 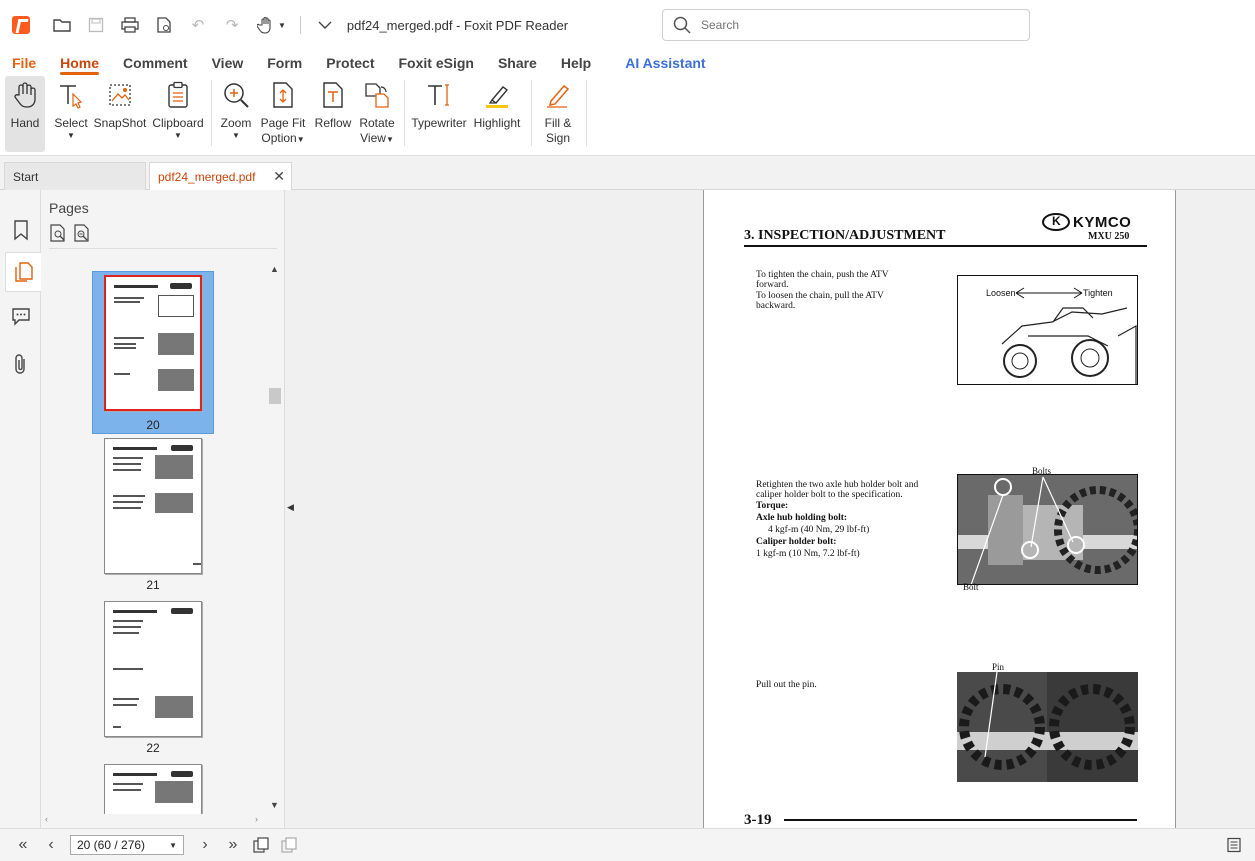 What do you see at coordinates (178, 114) in the screenshot?
I see `clipboard-button: Clipboard ▼` at bounding box center [178, 114].